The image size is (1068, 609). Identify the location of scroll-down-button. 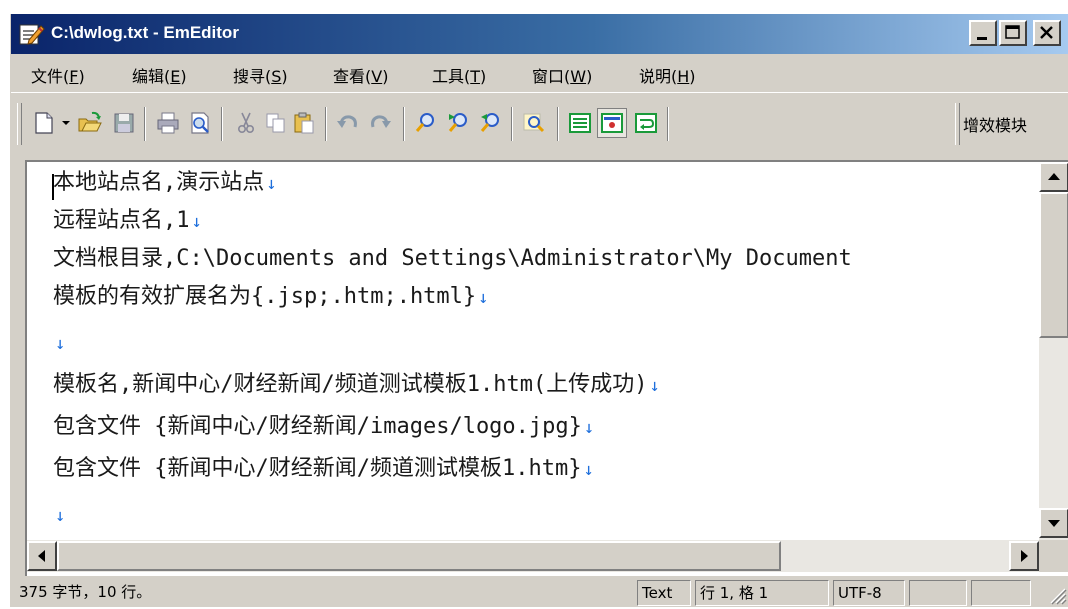
(1053, 523).